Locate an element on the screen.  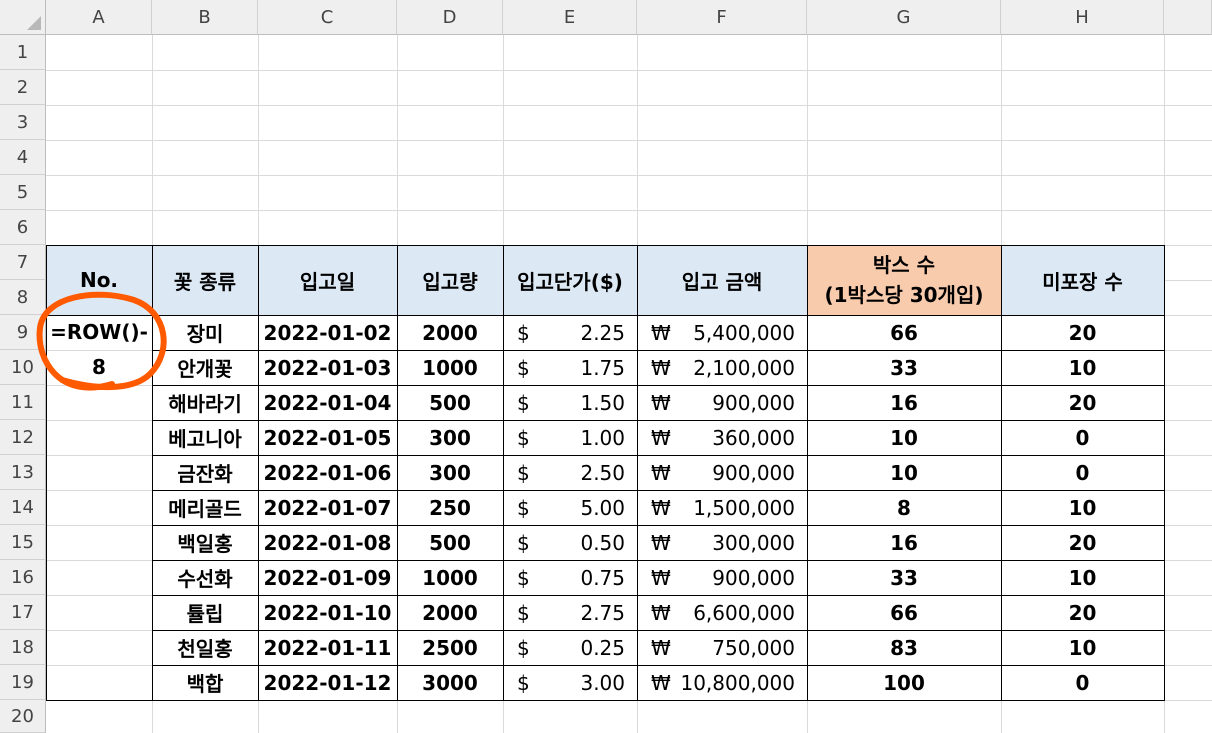
row-header-17: 17 is located at coordinates (23, 612).